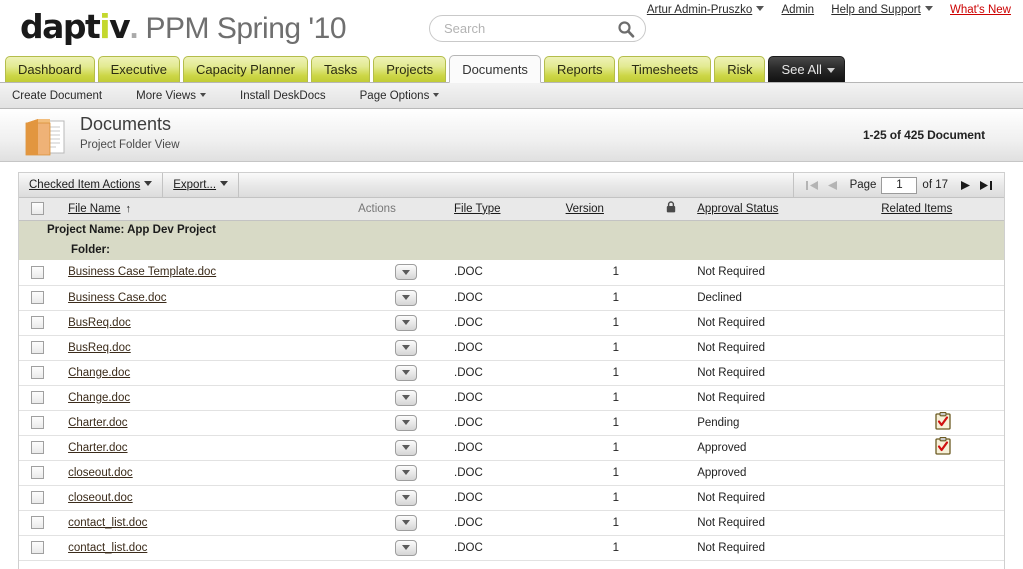  I want to click on user-link-whats-new: What's New, so click(980, 10).